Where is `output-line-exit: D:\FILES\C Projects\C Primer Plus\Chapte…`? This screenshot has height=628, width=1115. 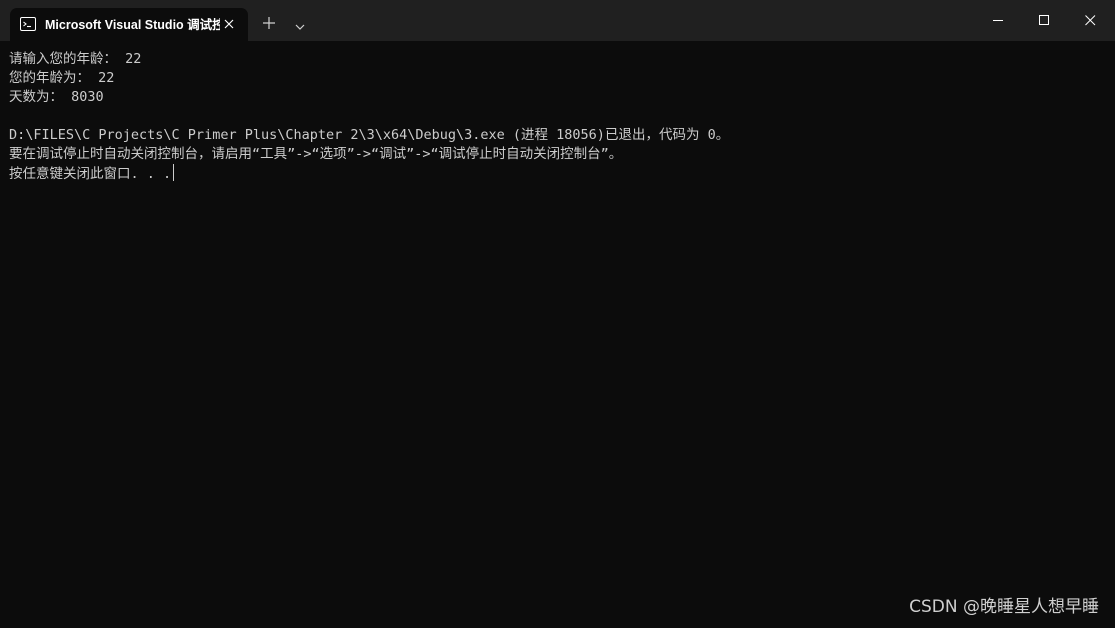 output-line-exit: D:\FILES\C Projects\C Primer Plus\Chapte… is located at coordinates (369, 135).